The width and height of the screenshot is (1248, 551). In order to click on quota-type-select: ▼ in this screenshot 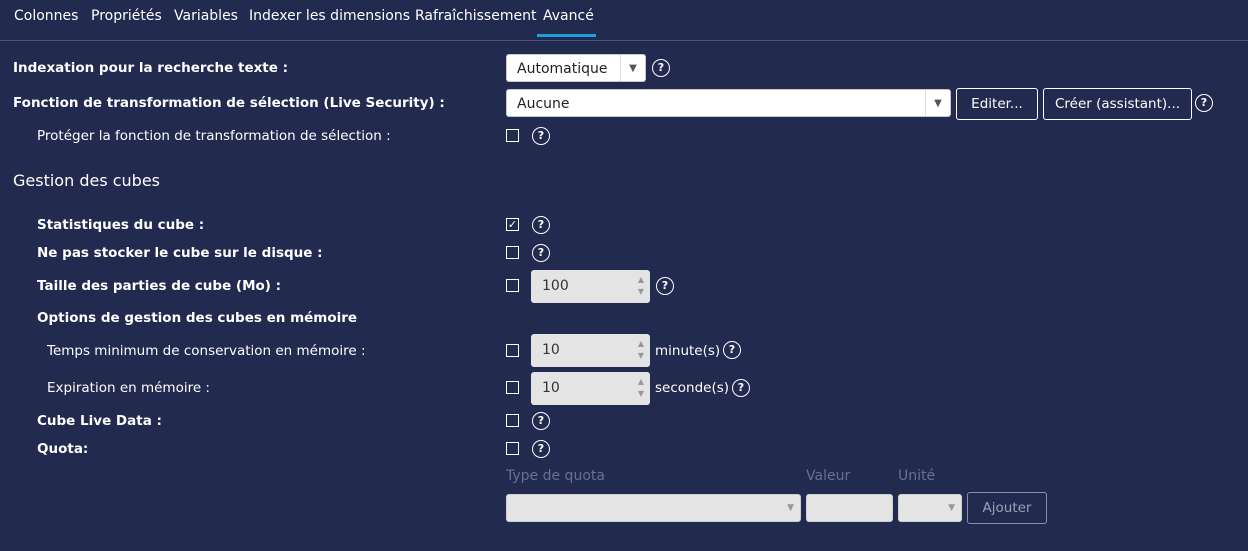, I will do `click(653, 508)`.